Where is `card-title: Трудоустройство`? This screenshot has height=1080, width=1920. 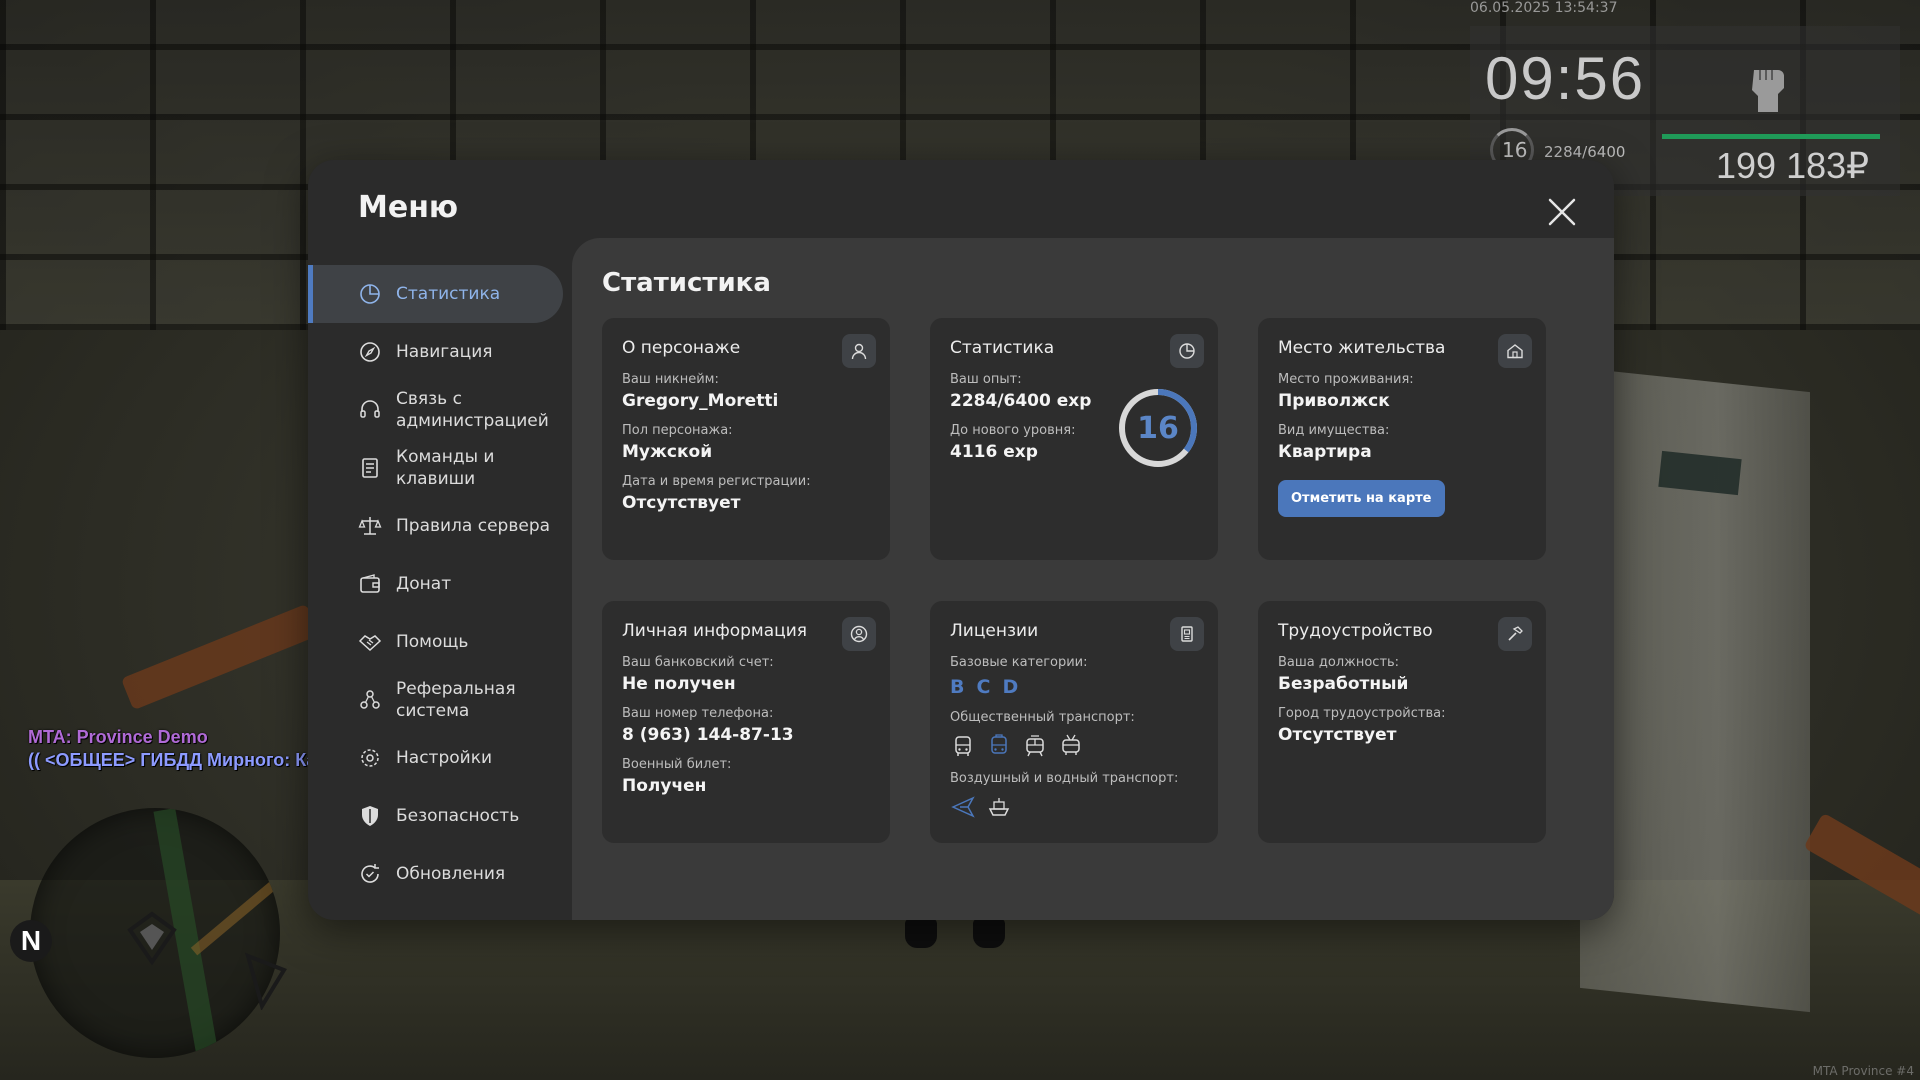 card-title: Трудоустройство is located at coordinates (1355, 631).